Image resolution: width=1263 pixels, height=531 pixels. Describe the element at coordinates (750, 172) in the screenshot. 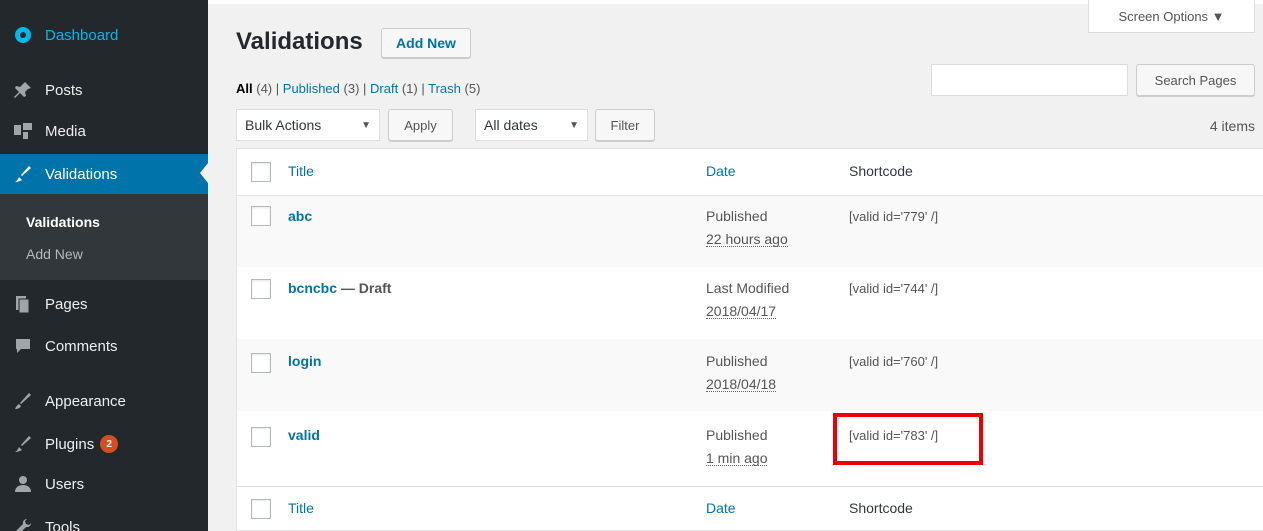

I see `table-header-row: Title Date Shortcode` at that location.